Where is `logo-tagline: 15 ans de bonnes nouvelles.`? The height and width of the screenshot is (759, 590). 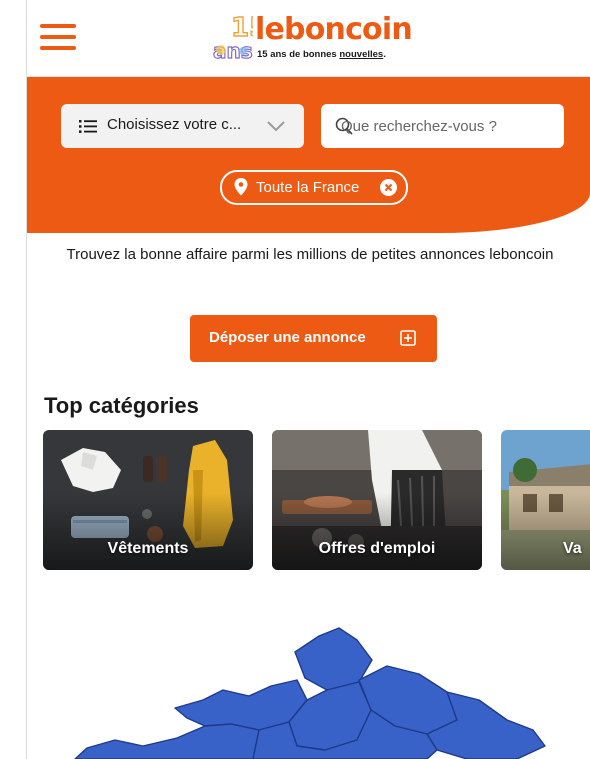 logo-tagline: 15 ans de bonnes nouvelles. is located at coordinates (321, 54).